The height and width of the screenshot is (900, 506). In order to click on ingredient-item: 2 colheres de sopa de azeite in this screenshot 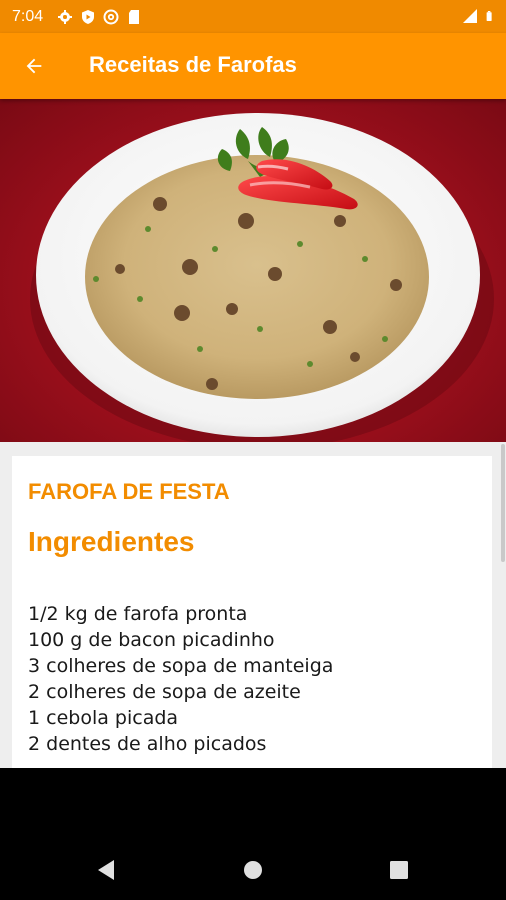, I will do `click(164, 692)`.